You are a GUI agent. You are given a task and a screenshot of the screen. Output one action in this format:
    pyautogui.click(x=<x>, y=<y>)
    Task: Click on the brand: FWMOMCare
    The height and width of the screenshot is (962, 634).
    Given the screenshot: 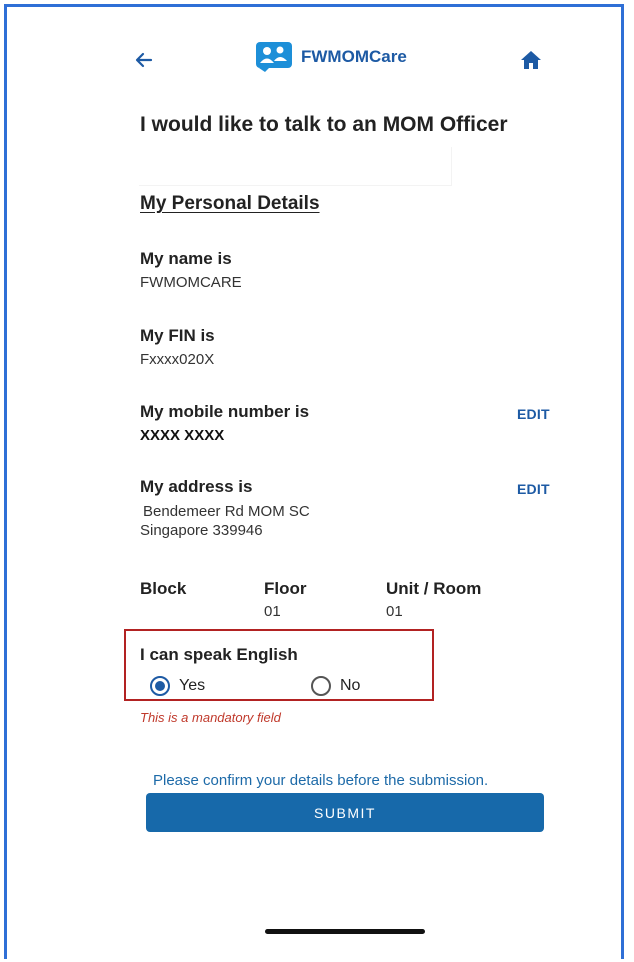 What is the action you would take?
    pyautogui.click(x=331, y=57)
    